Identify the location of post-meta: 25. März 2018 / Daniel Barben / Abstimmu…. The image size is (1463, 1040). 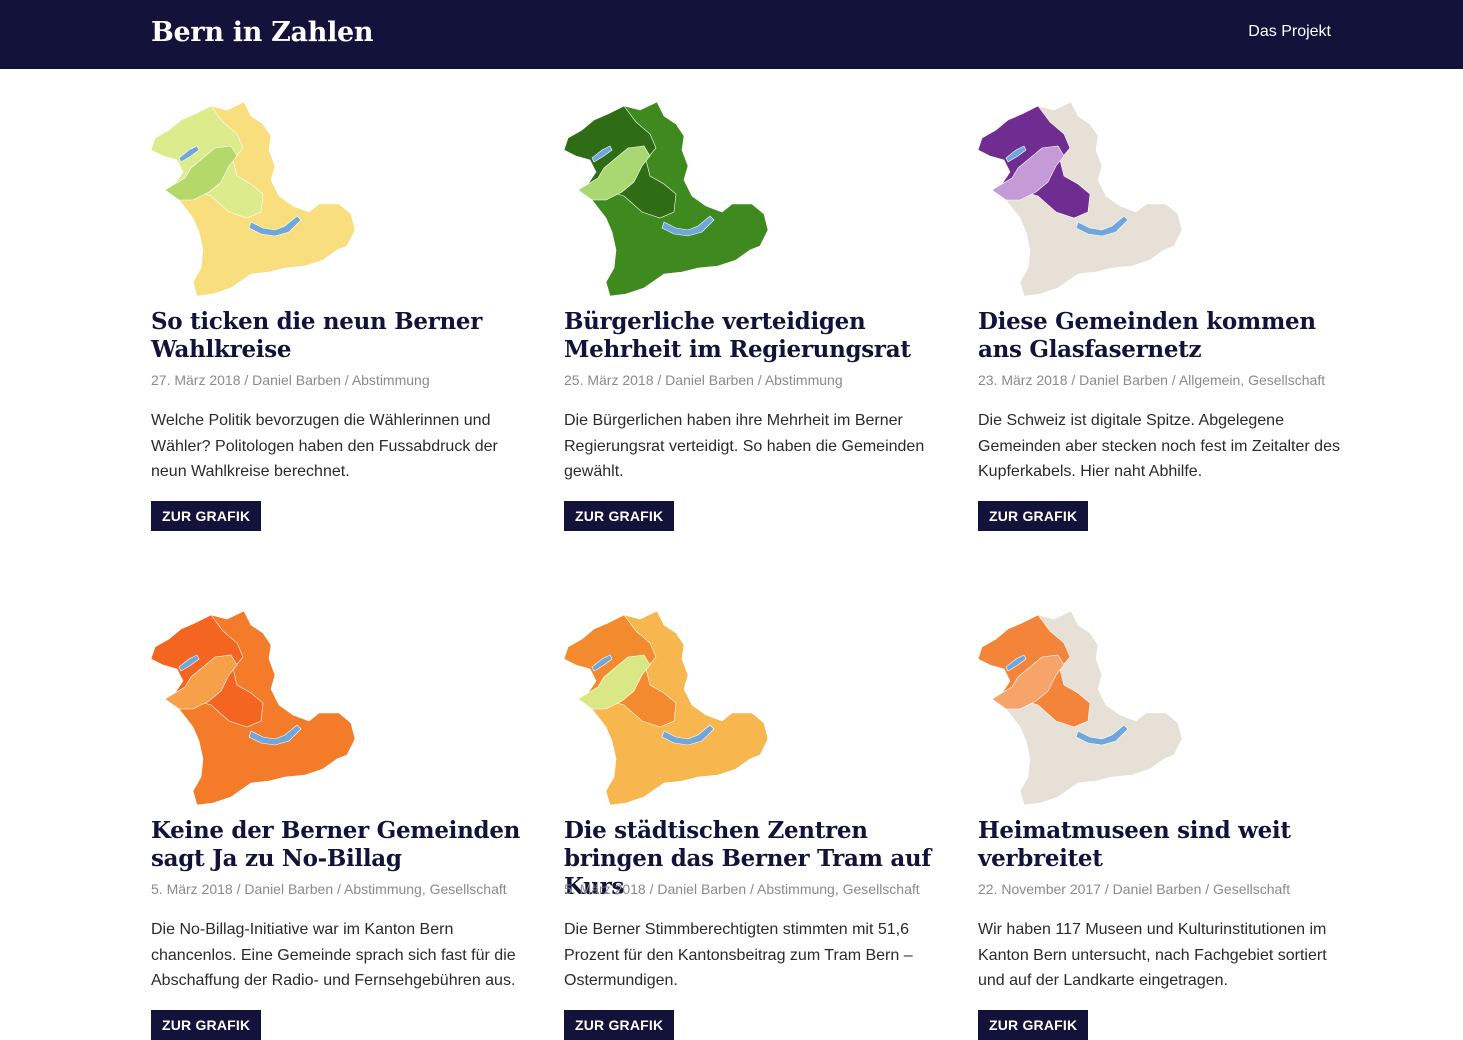
(703, 380).